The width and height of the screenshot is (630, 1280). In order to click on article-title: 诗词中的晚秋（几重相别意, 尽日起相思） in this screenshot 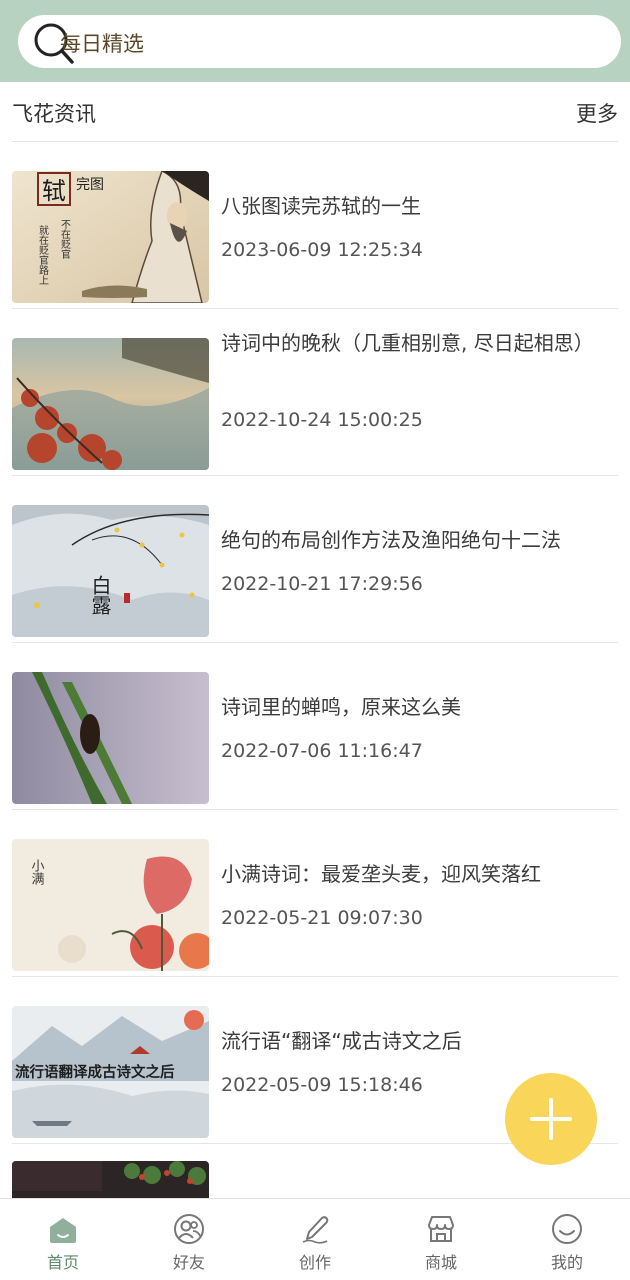, I will do `click(413, 343)`.